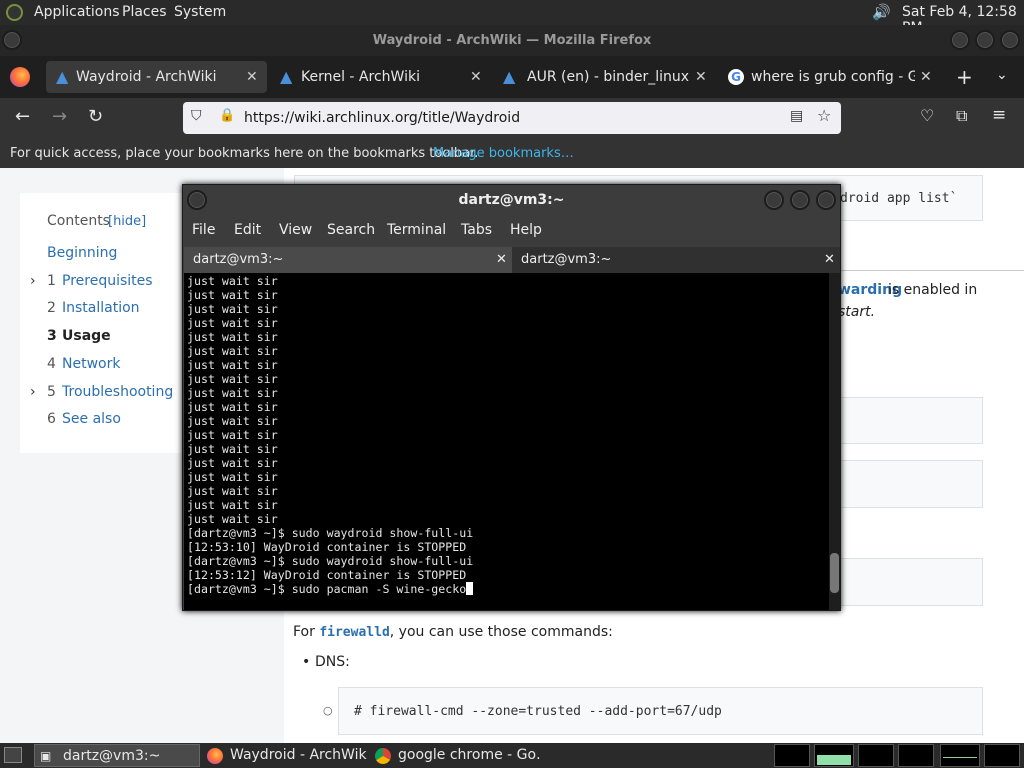 The width and height of the screenshot is (1024, 768). What do you see at coordinates (327, 575) in the screenshot?
I see `terminal-line: [12:53:12] WayDroid container is STOPPED` at bounding box center [327, 575].